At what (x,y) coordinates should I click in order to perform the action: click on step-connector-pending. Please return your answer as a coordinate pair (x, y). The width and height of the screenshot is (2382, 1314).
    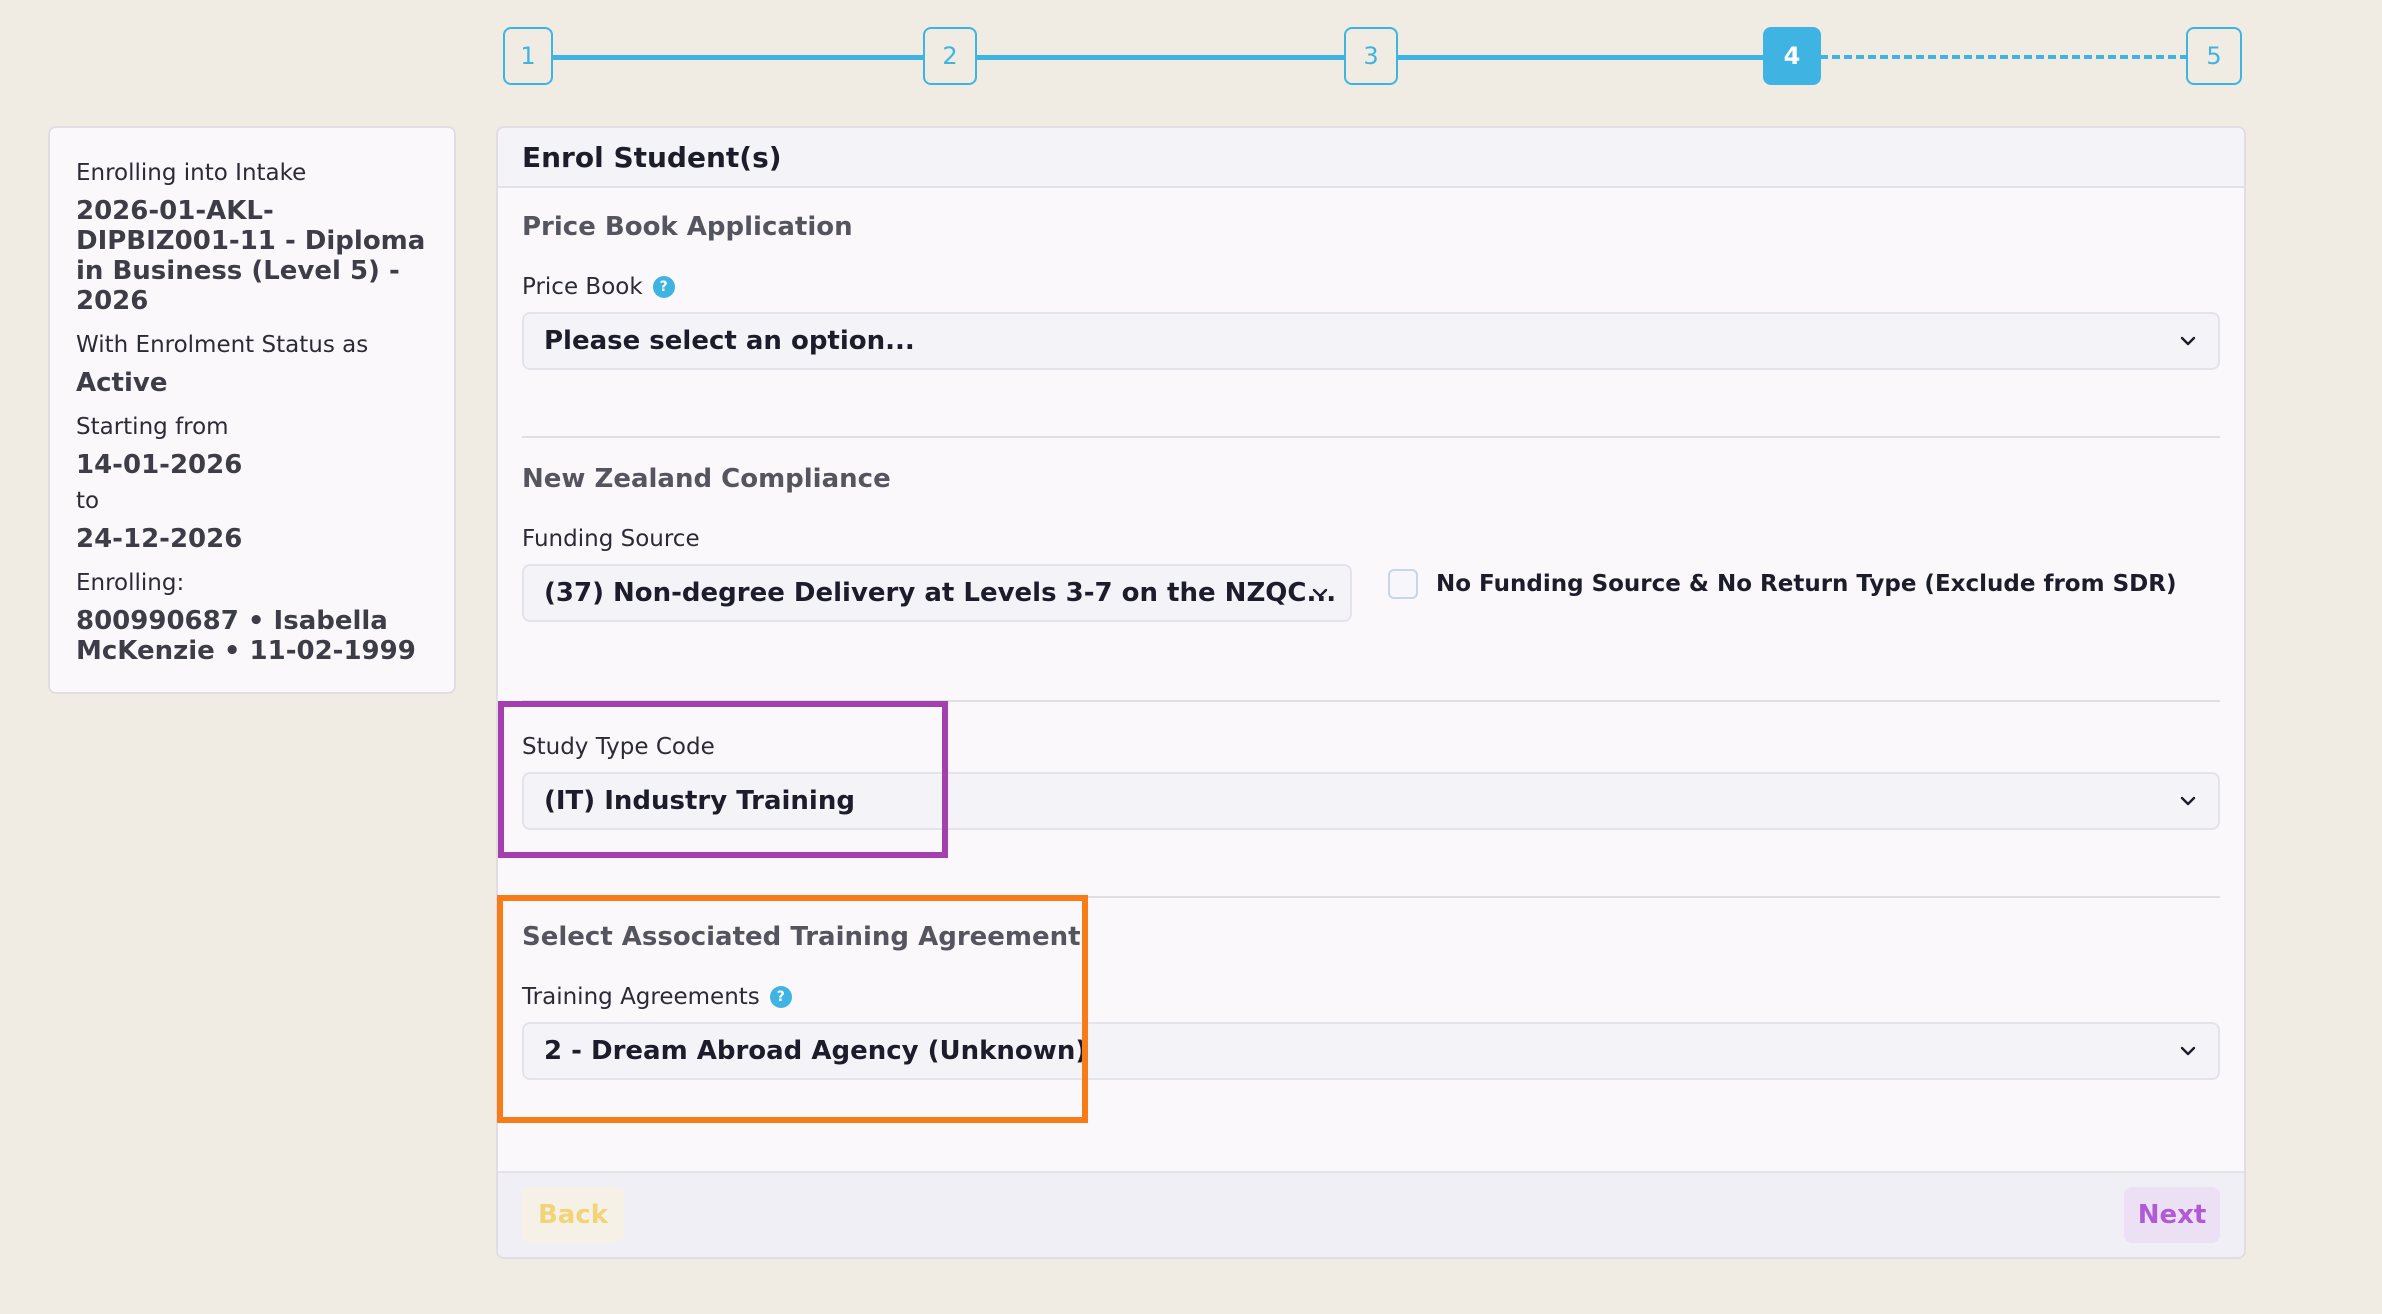
    Looking at the image, I should click on (2004, 57).